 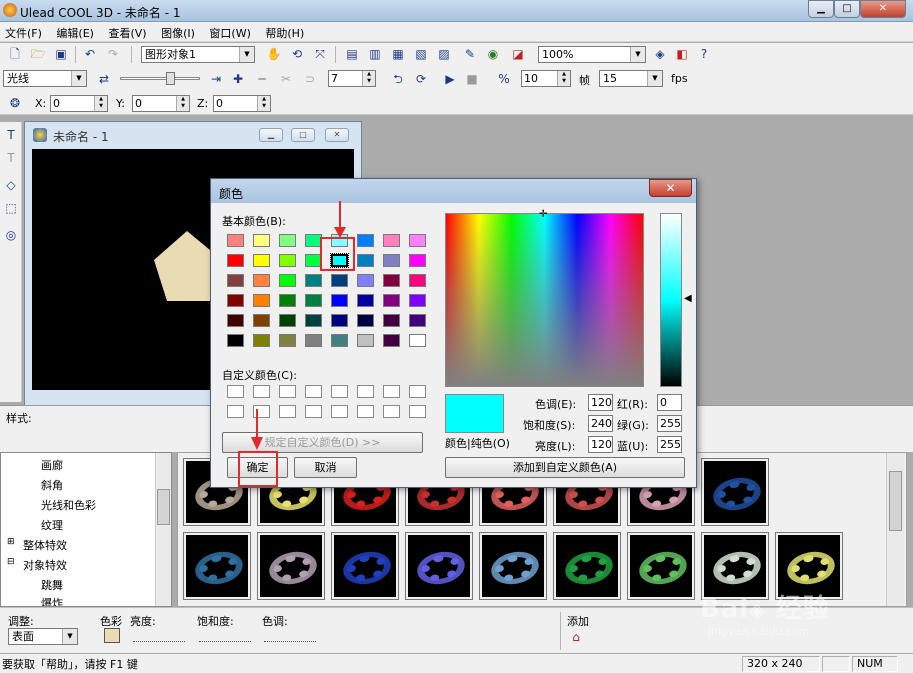 What do you see at coordinates (216, 79) in the screenshot?
I see `align-icon: ⇥` at bounding box center [216, 79].